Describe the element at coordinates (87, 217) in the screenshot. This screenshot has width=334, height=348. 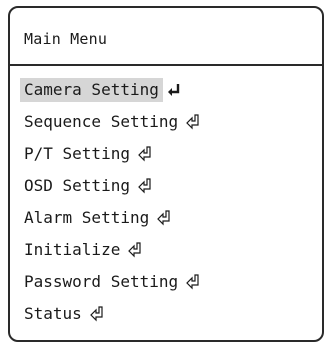
I see `menu-item-label: Alarm Setting` at that location.